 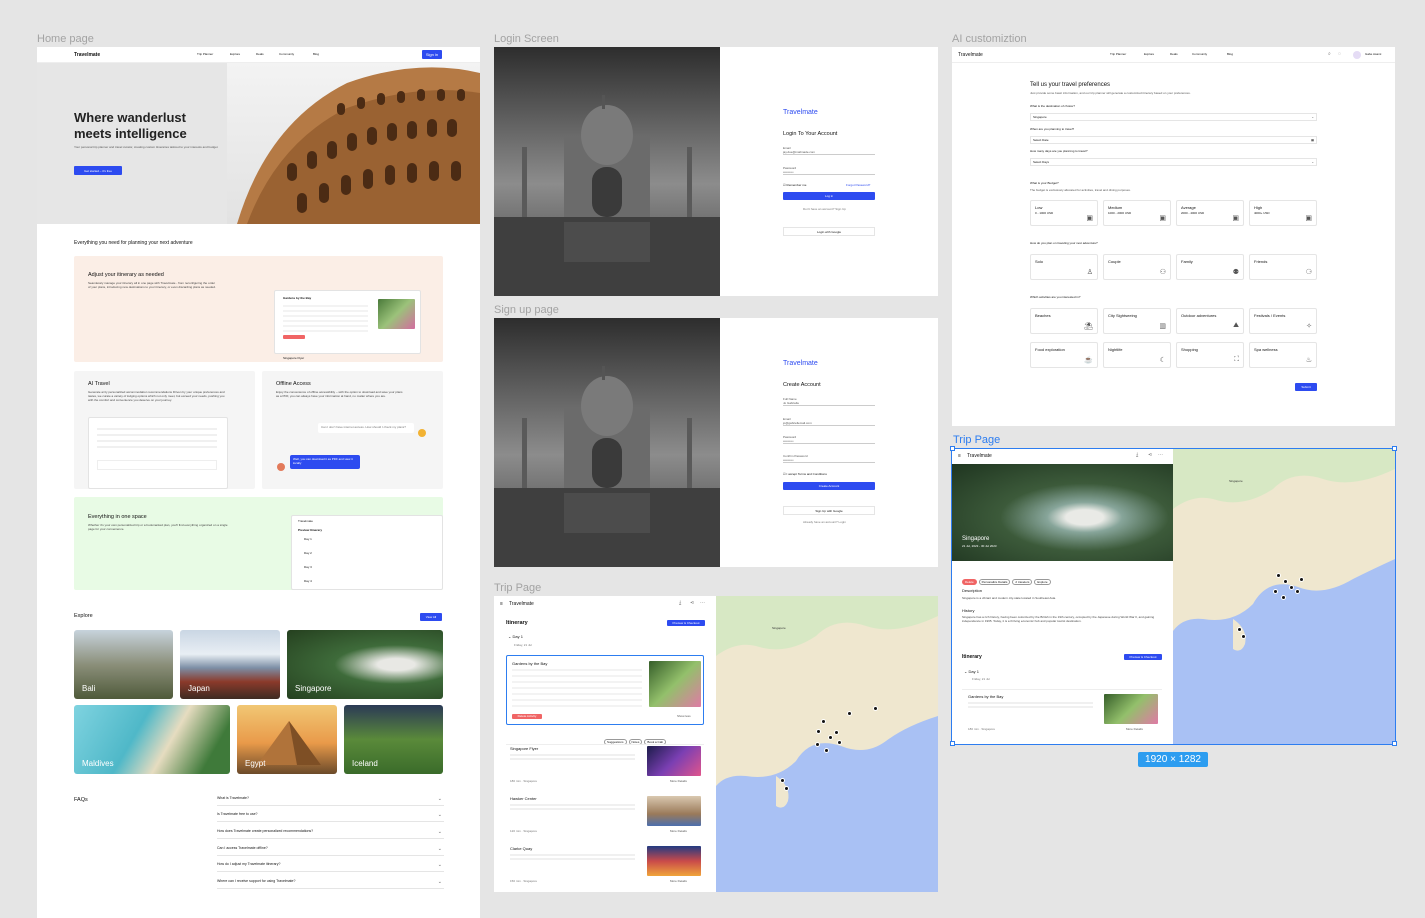 I want to click on dest-bali: Bali, so click(x=123, y=664).